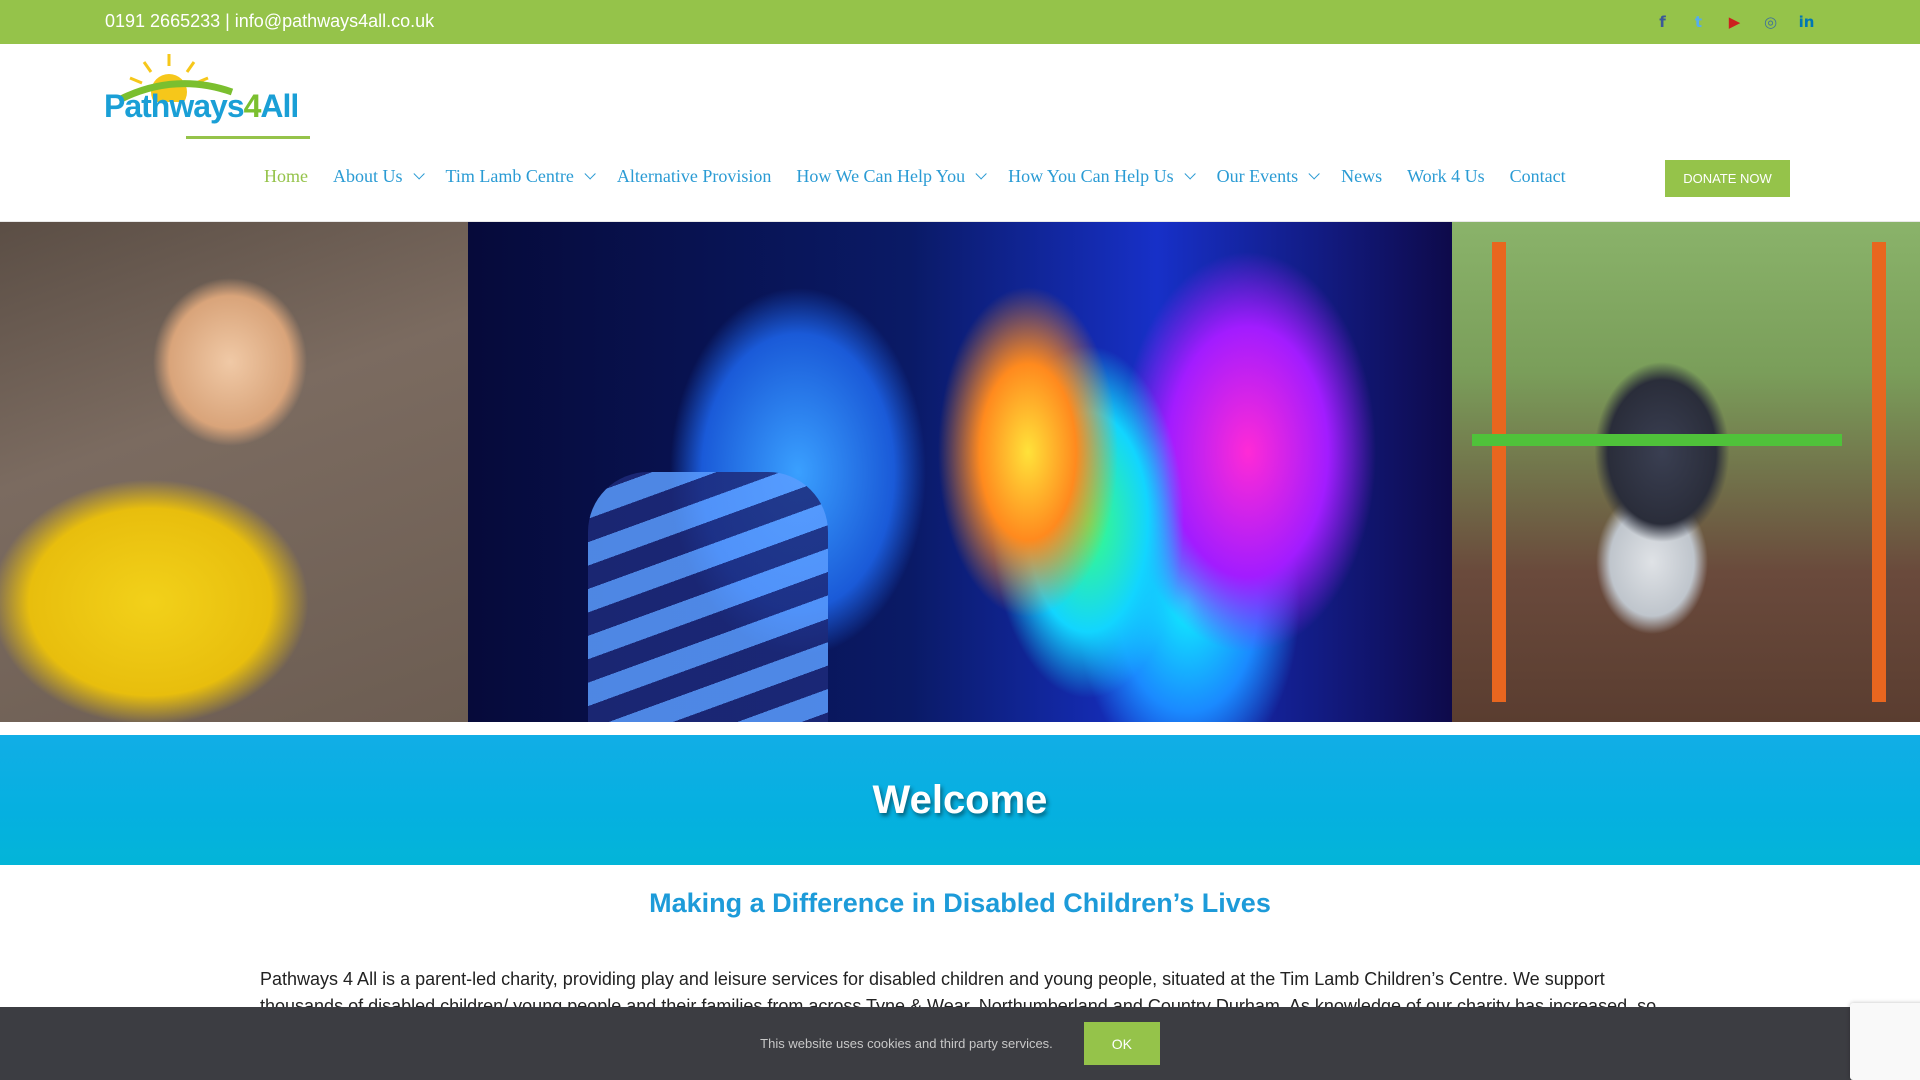 The height and width of the screenshot is (1080, 1920). I want to click on contact-info: 0191 2665233 | info@pathways4all.co.uk, so click(269, 21).